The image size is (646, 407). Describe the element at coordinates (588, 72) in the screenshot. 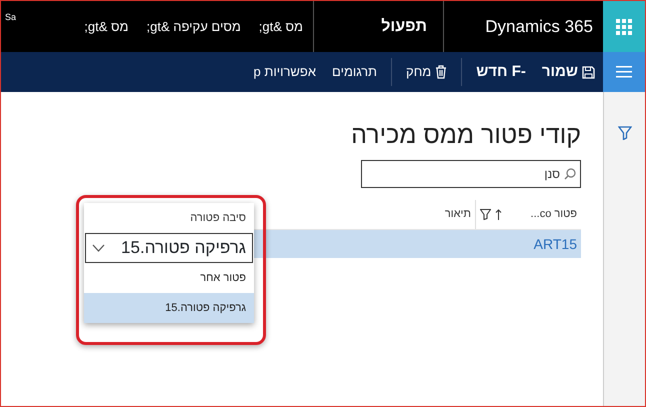

I see `save-icon` at that location.